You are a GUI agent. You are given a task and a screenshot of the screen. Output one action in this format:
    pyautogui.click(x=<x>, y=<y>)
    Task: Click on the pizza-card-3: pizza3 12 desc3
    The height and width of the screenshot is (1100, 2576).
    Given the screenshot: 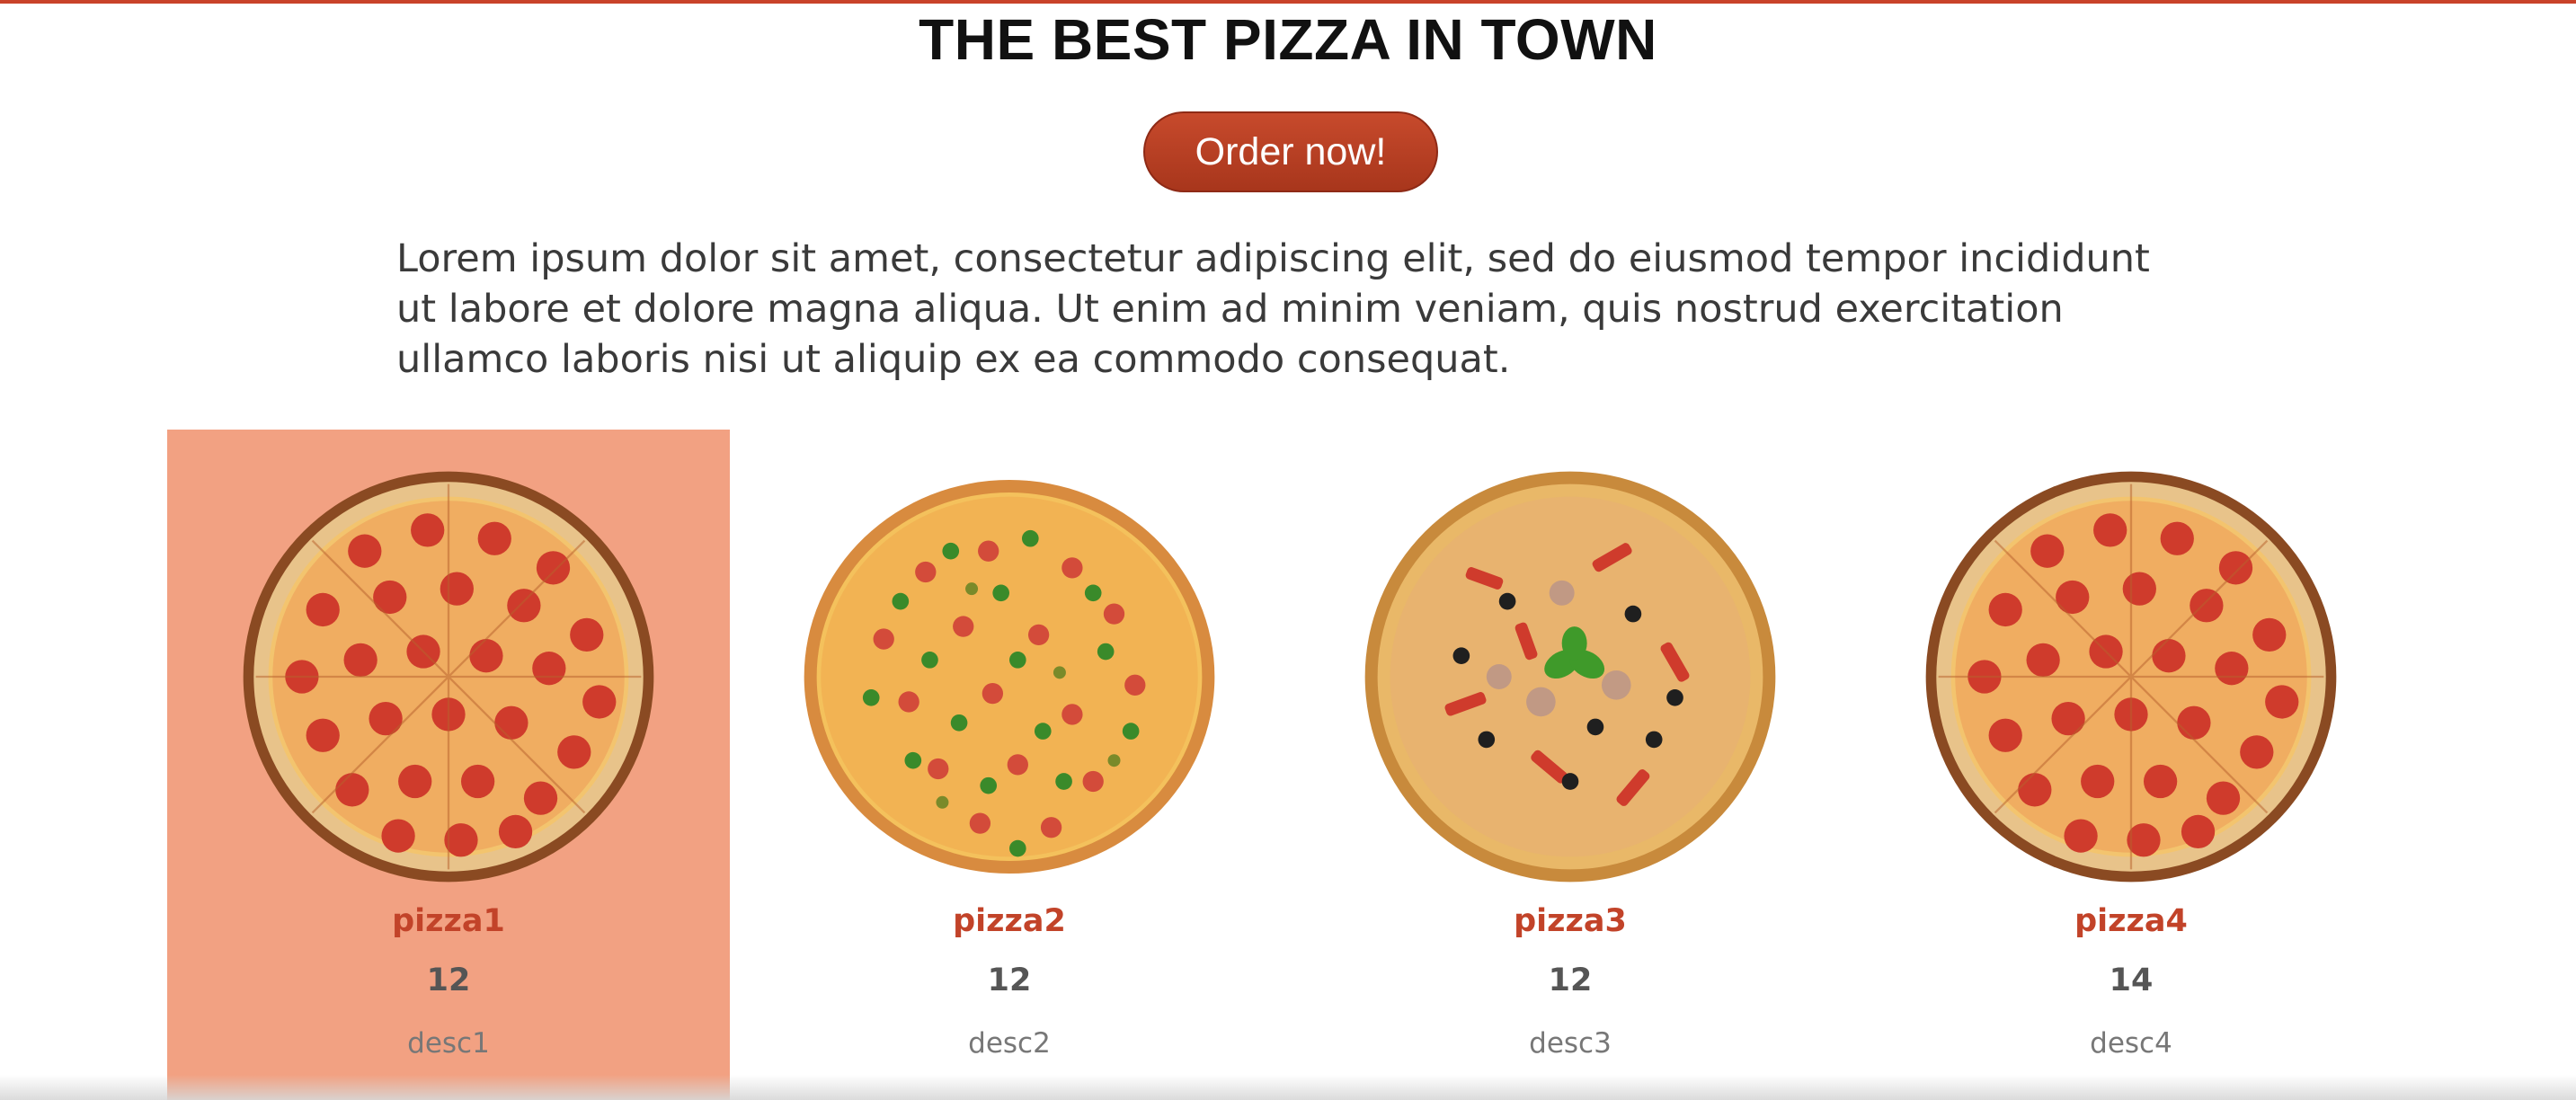 What is the action you would take?
    pyautogui.click(x=1570, y=765)
    